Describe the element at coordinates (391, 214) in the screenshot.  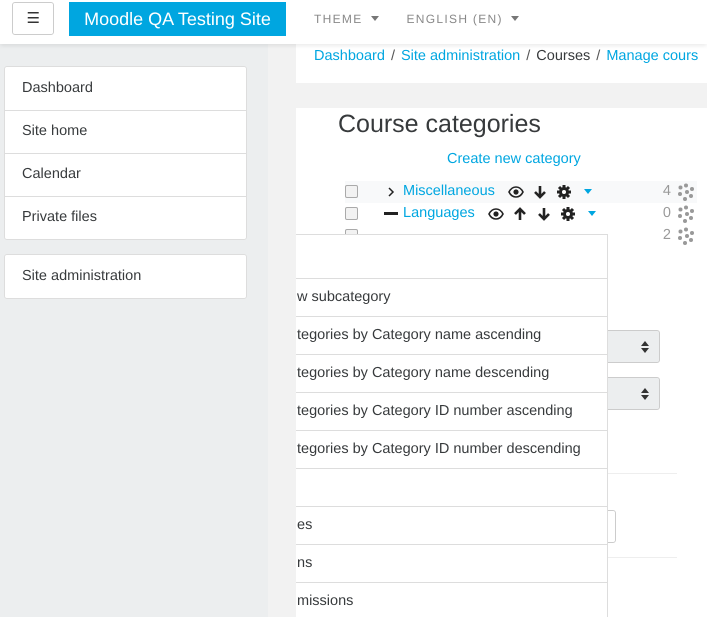
I see `collapse-icon` at that location.